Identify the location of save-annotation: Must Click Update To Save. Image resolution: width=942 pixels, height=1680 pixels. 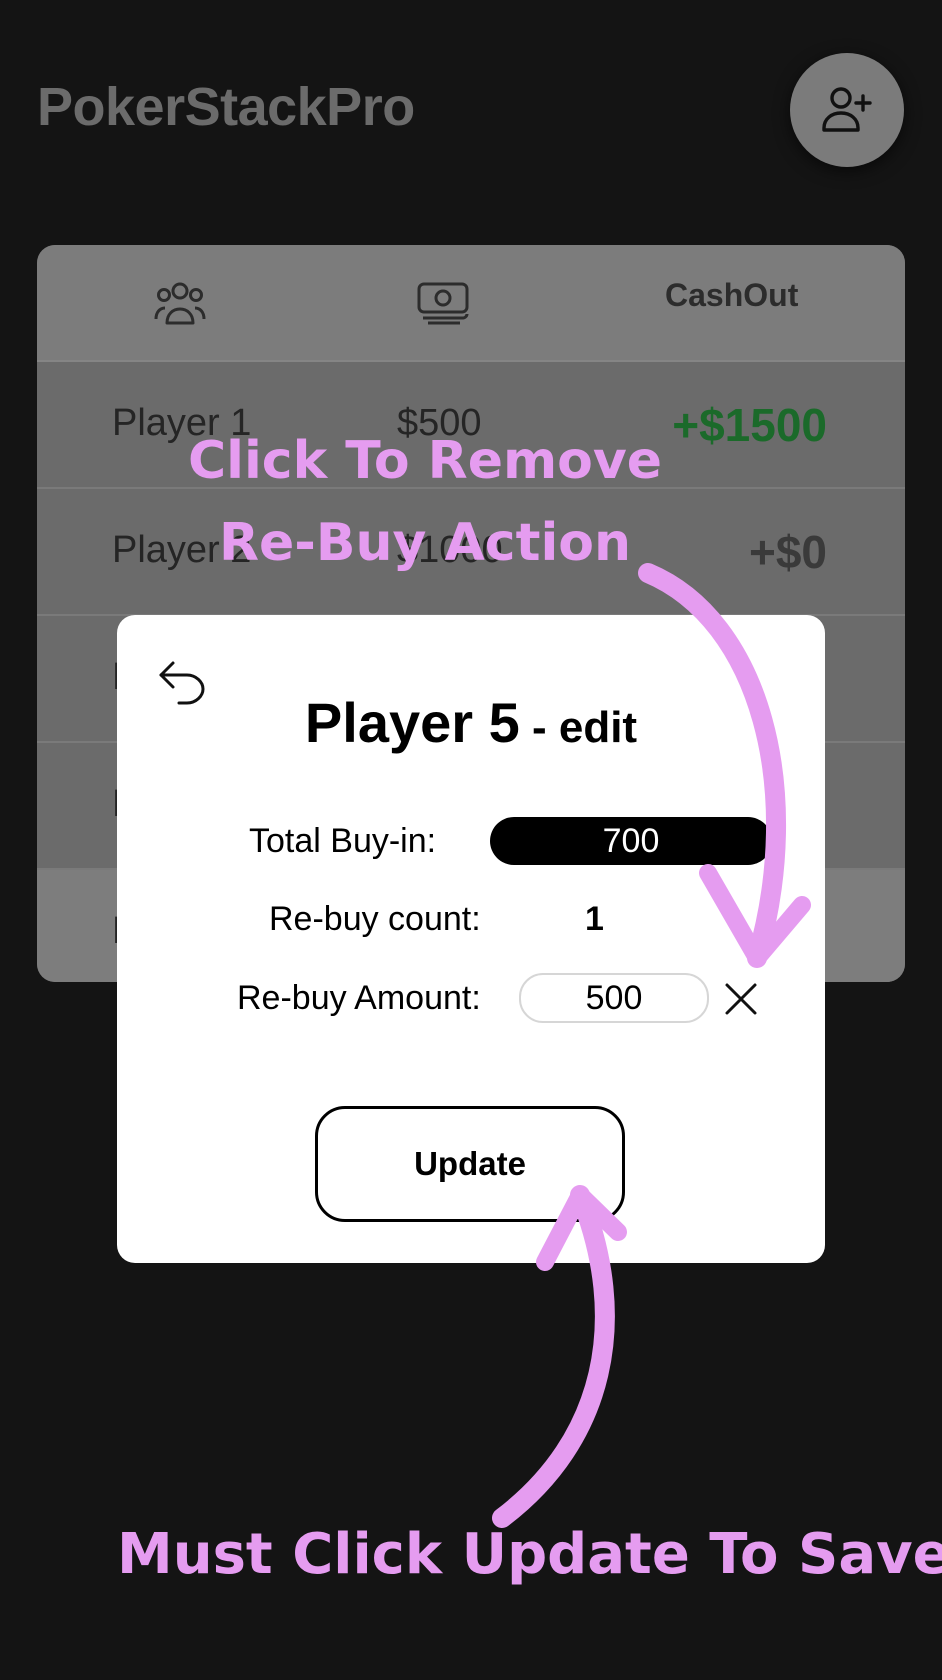
(529, 1554).